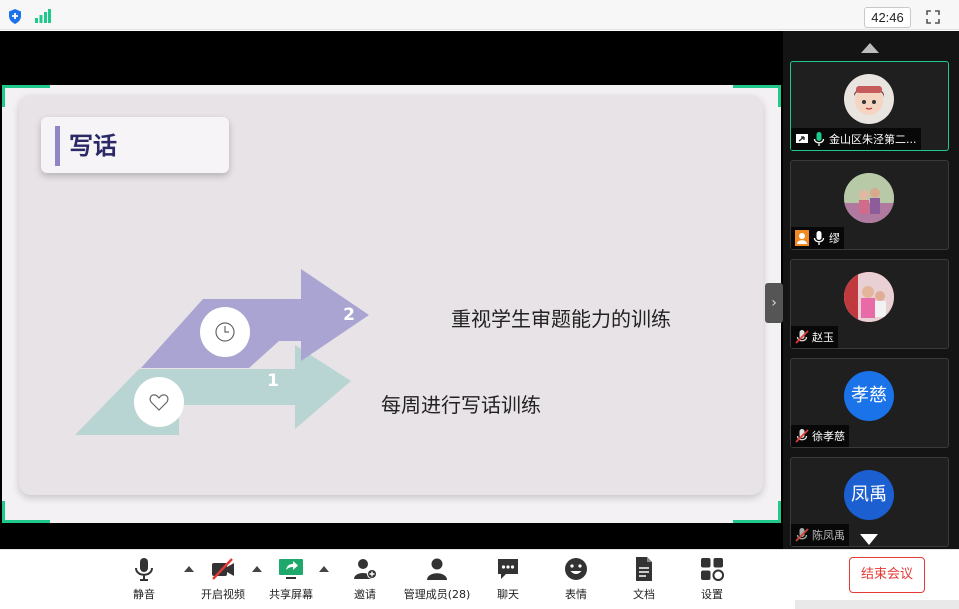 The height and width of the screenshot is (609, 959). I want to click on settings-button: 设置, so click(712, 579).